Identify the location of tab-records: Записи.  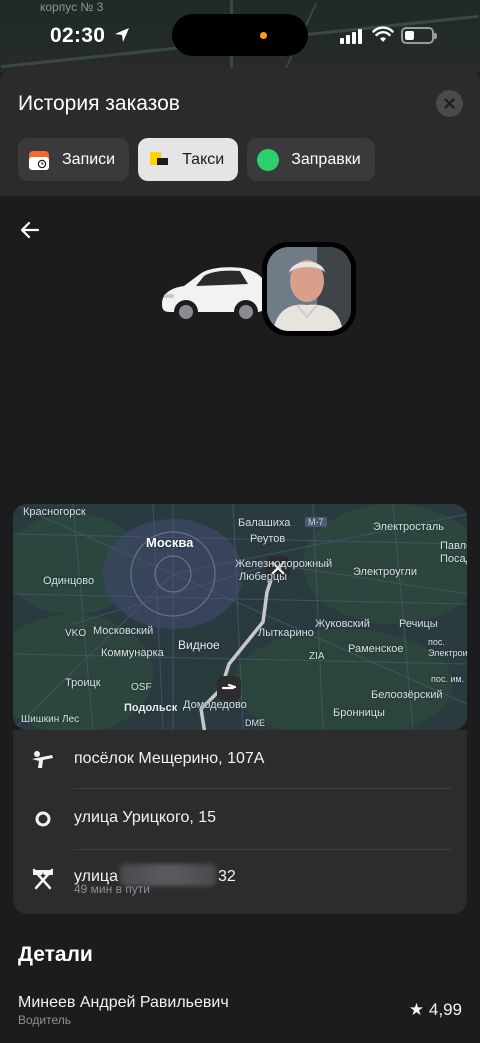
(74, 159).